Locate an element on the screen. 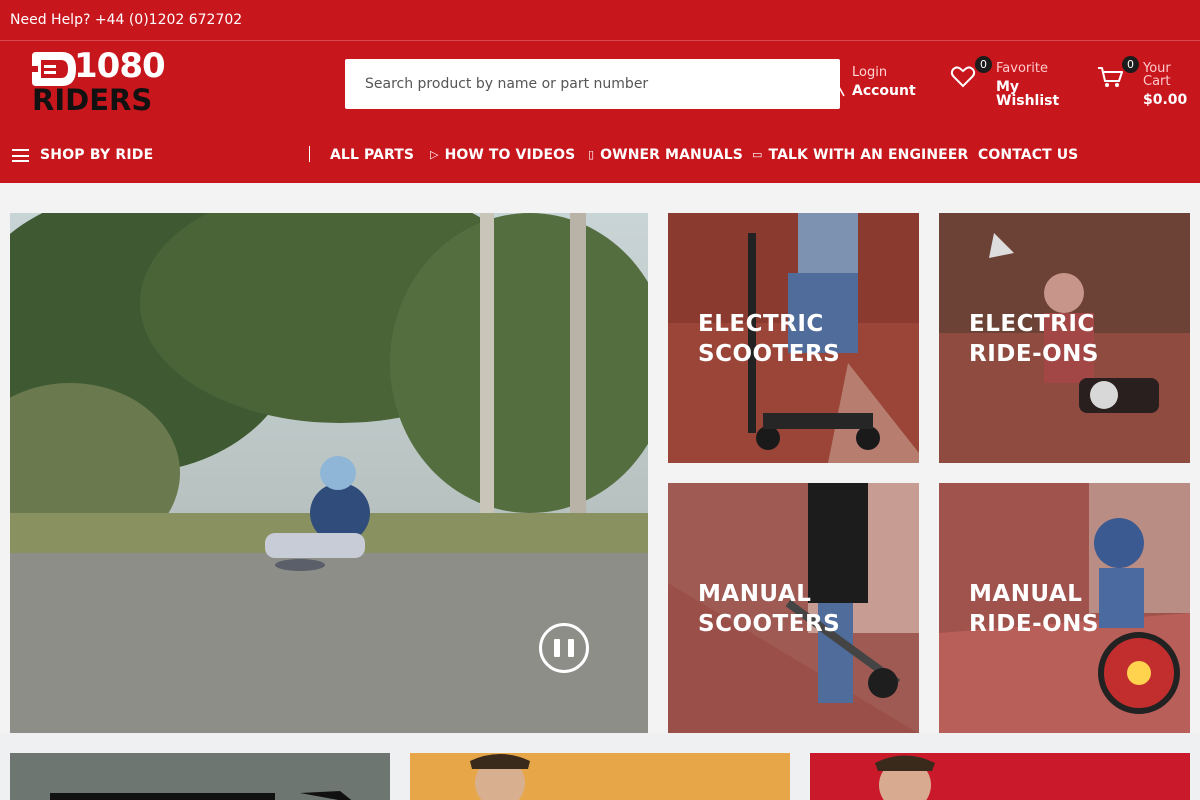 This screenshot has width=1200, height=800. promo-card-2-image is located at coordinates (600, 776).